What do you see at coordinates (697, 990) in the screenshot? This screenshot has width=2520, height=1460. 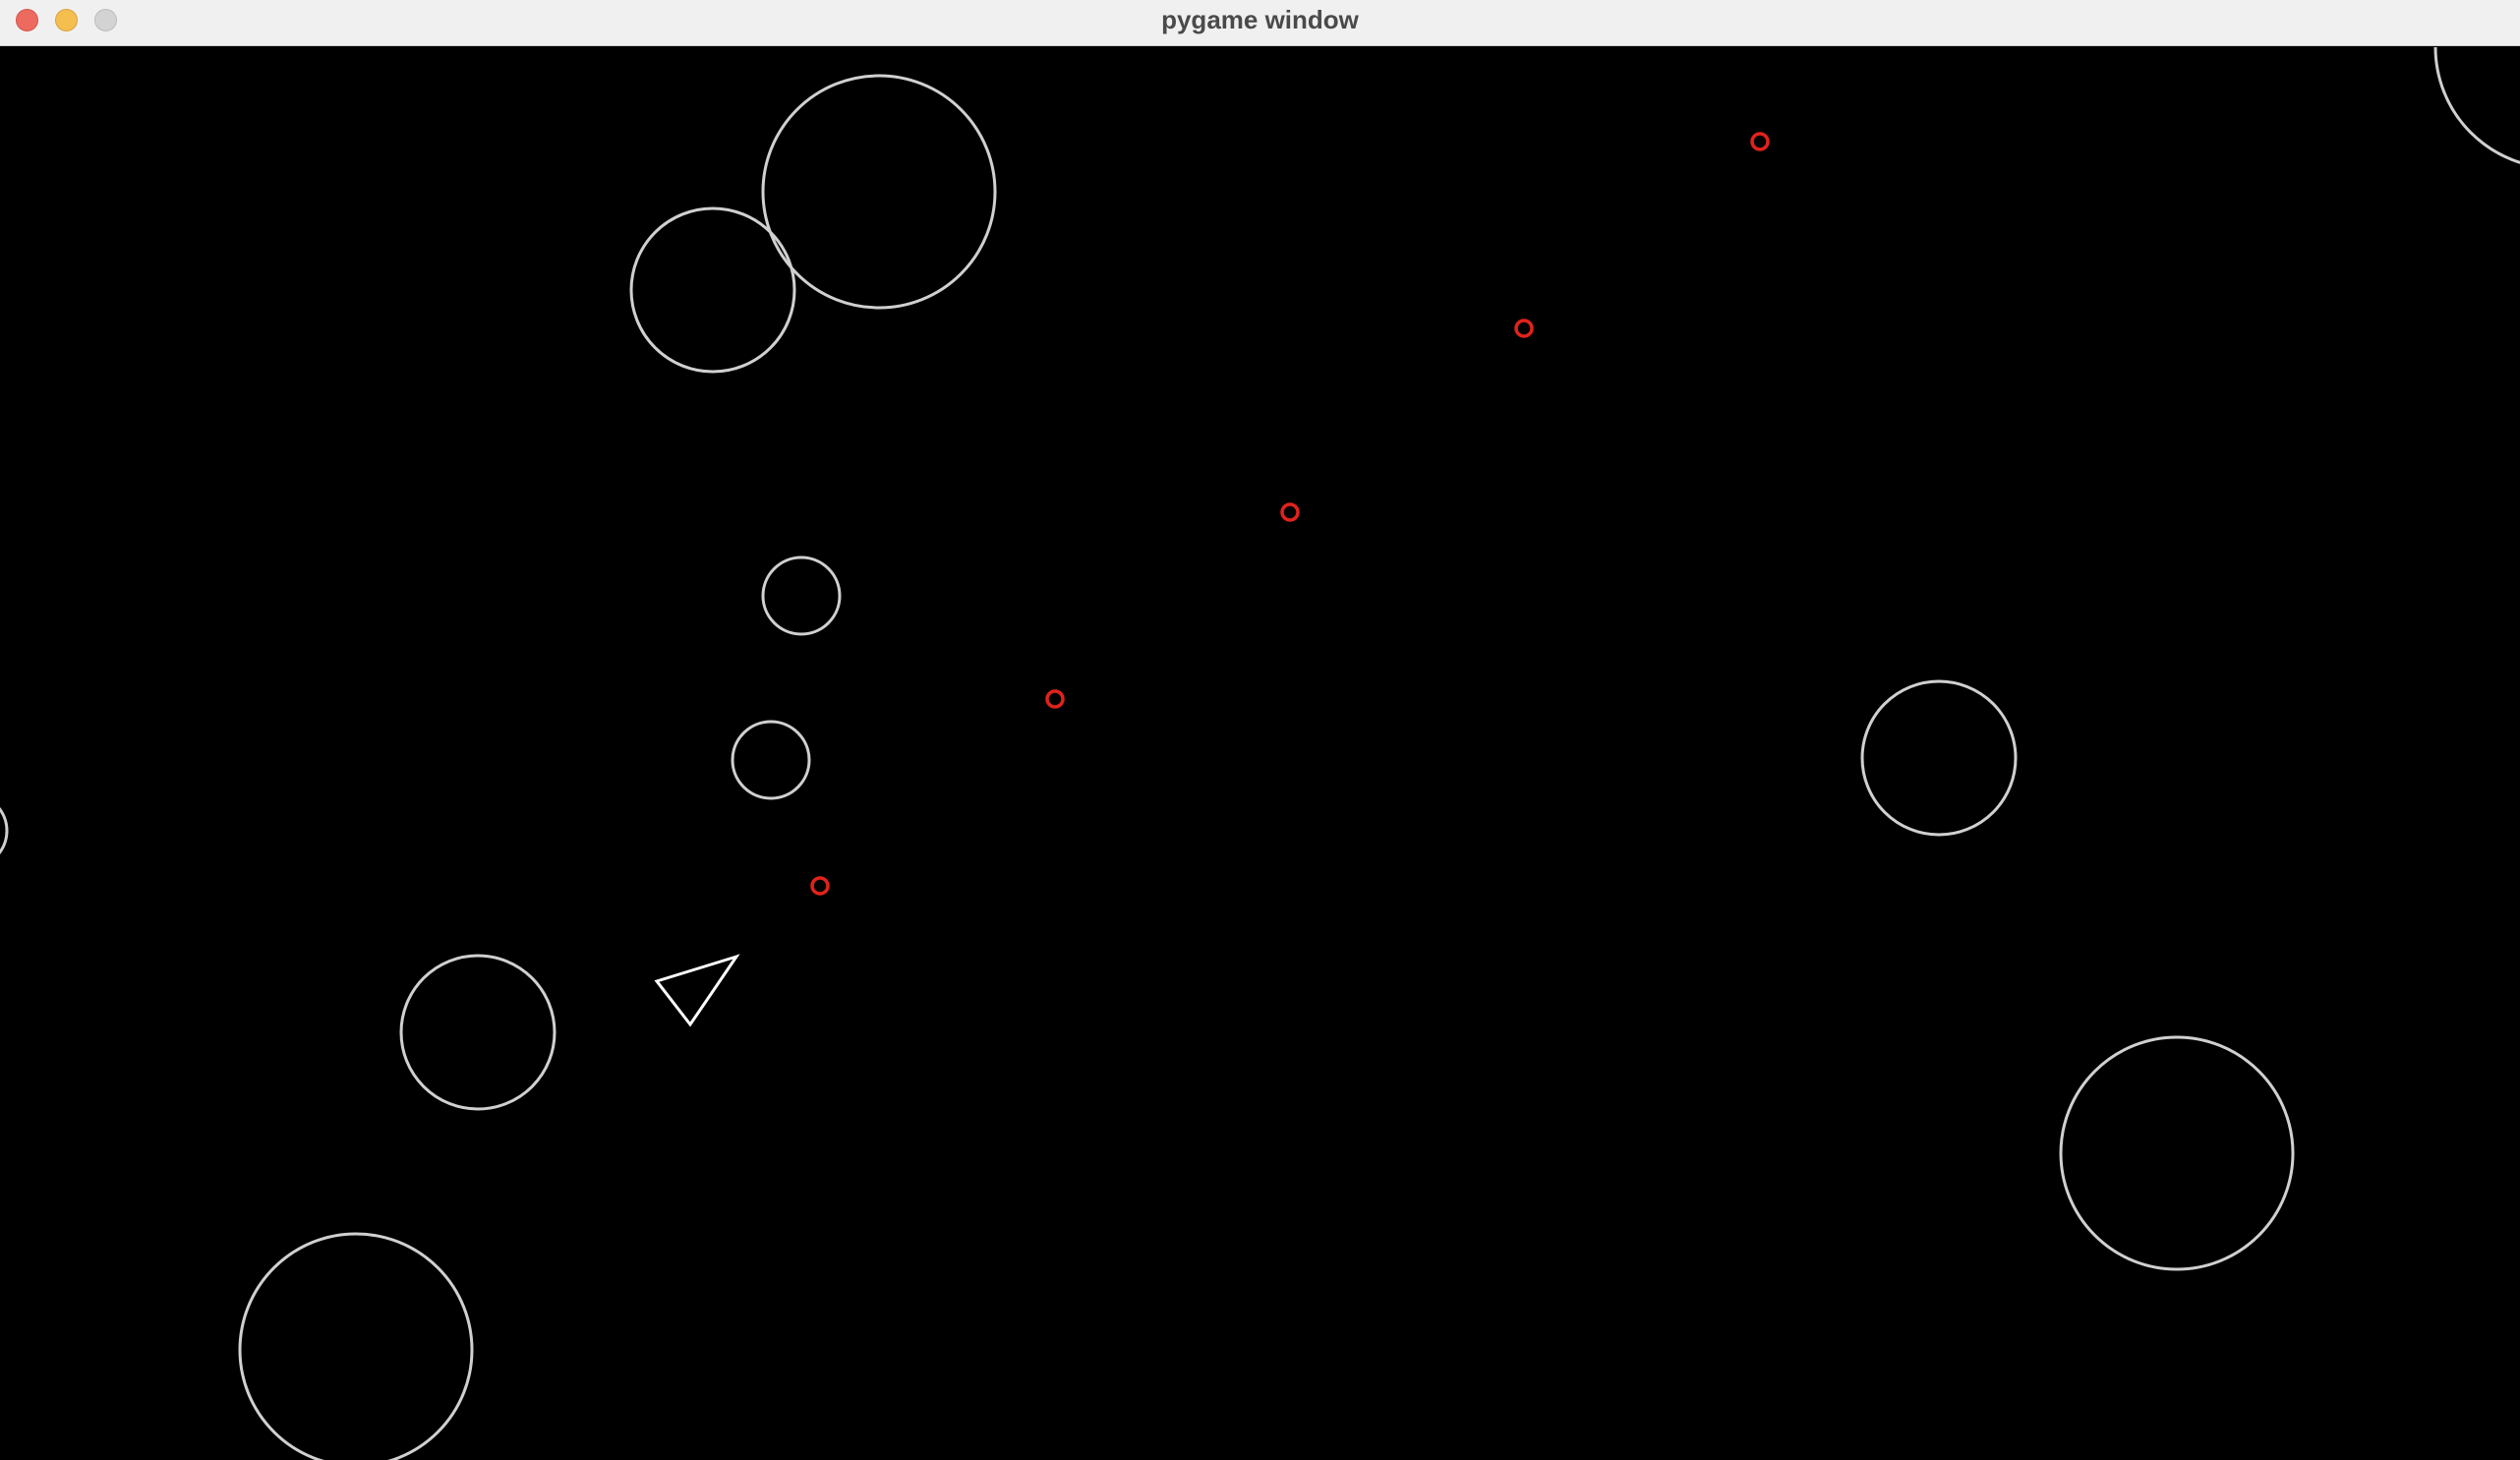 I see `player-ship` at bounding box center [697, 990].